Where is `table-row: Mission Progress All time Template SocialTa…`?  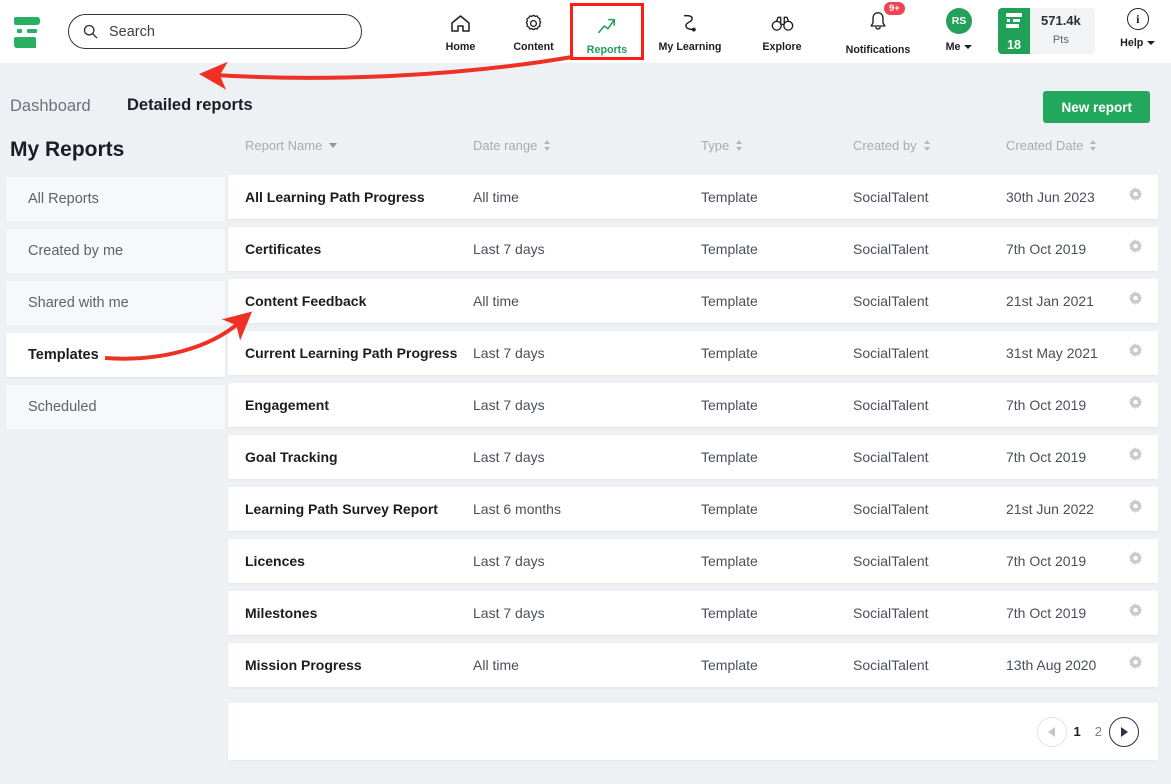
table-row: Mission Progress All time Template SocialTa… is located at coordinates (693, 665).